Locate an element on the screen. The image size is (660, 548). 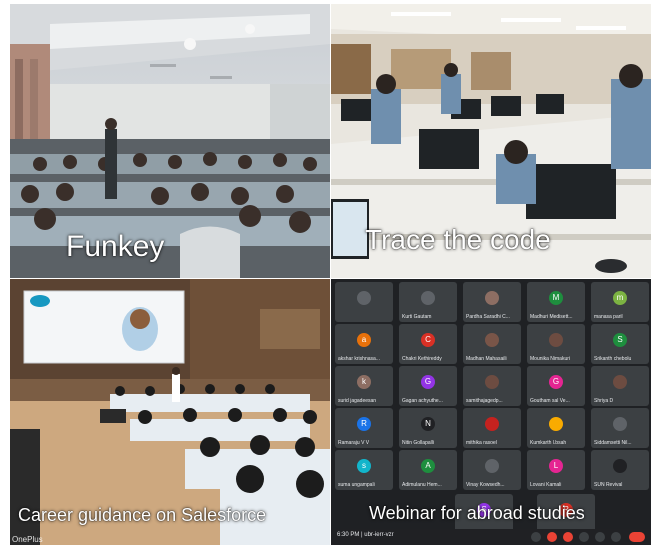
participant-tile: m manasa paril is located at coordinates (620, 302).